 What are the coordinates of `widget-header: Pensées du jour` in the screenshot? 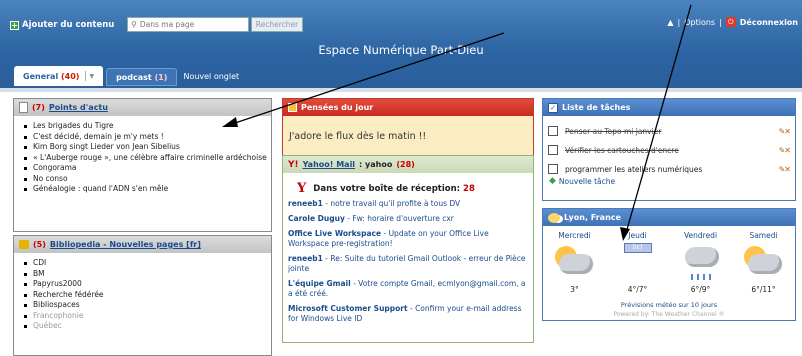 It's located at (408, 107).